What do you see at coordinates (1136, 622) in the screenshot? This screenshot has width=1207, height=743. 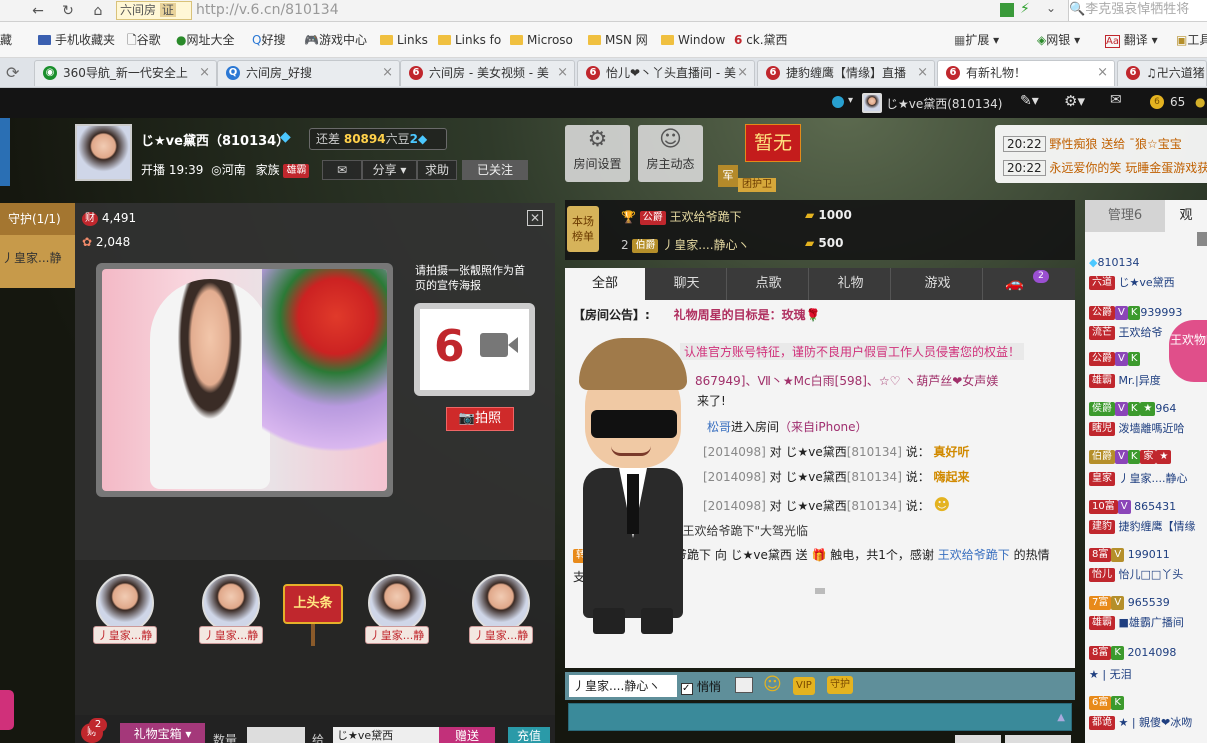 I see `user-row: 雄霸 ■雄霸广播间` at bounding box center [1136, 622].